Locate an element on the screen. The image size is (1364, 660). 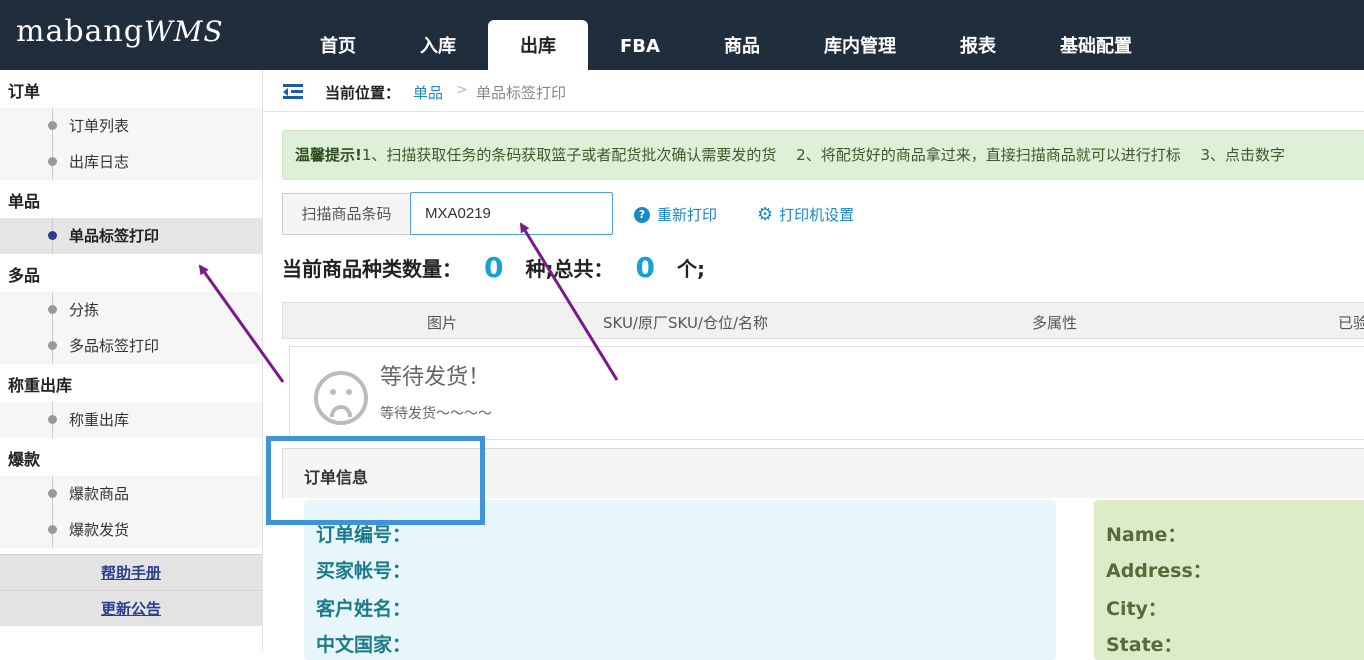
nav-inbound: 入库 is located at coordinates (438, 45).